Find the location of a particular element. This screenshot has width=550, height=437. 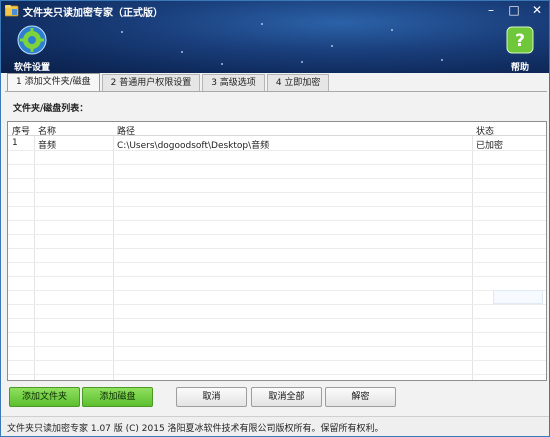

tab-bar: 1 添加文件夹/磁盘 2 普通用户权限设置 3 高级选项 4 立即加密 is located at coordinates (169, 82).